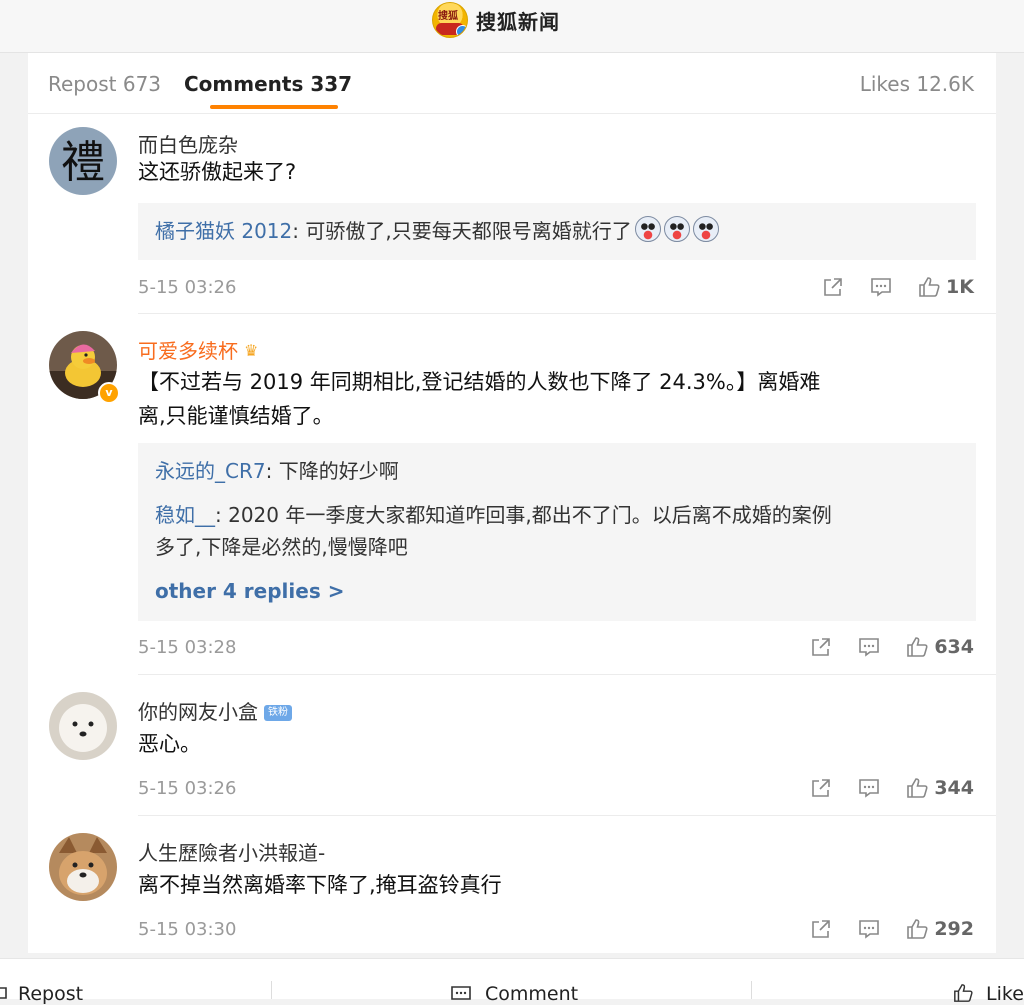 The height and width of the screenshot is (1005, 1024). Describe the element at coordinates (518, 21) in the screenshot. I see `brand-name: 搜狐新闻` at that location.